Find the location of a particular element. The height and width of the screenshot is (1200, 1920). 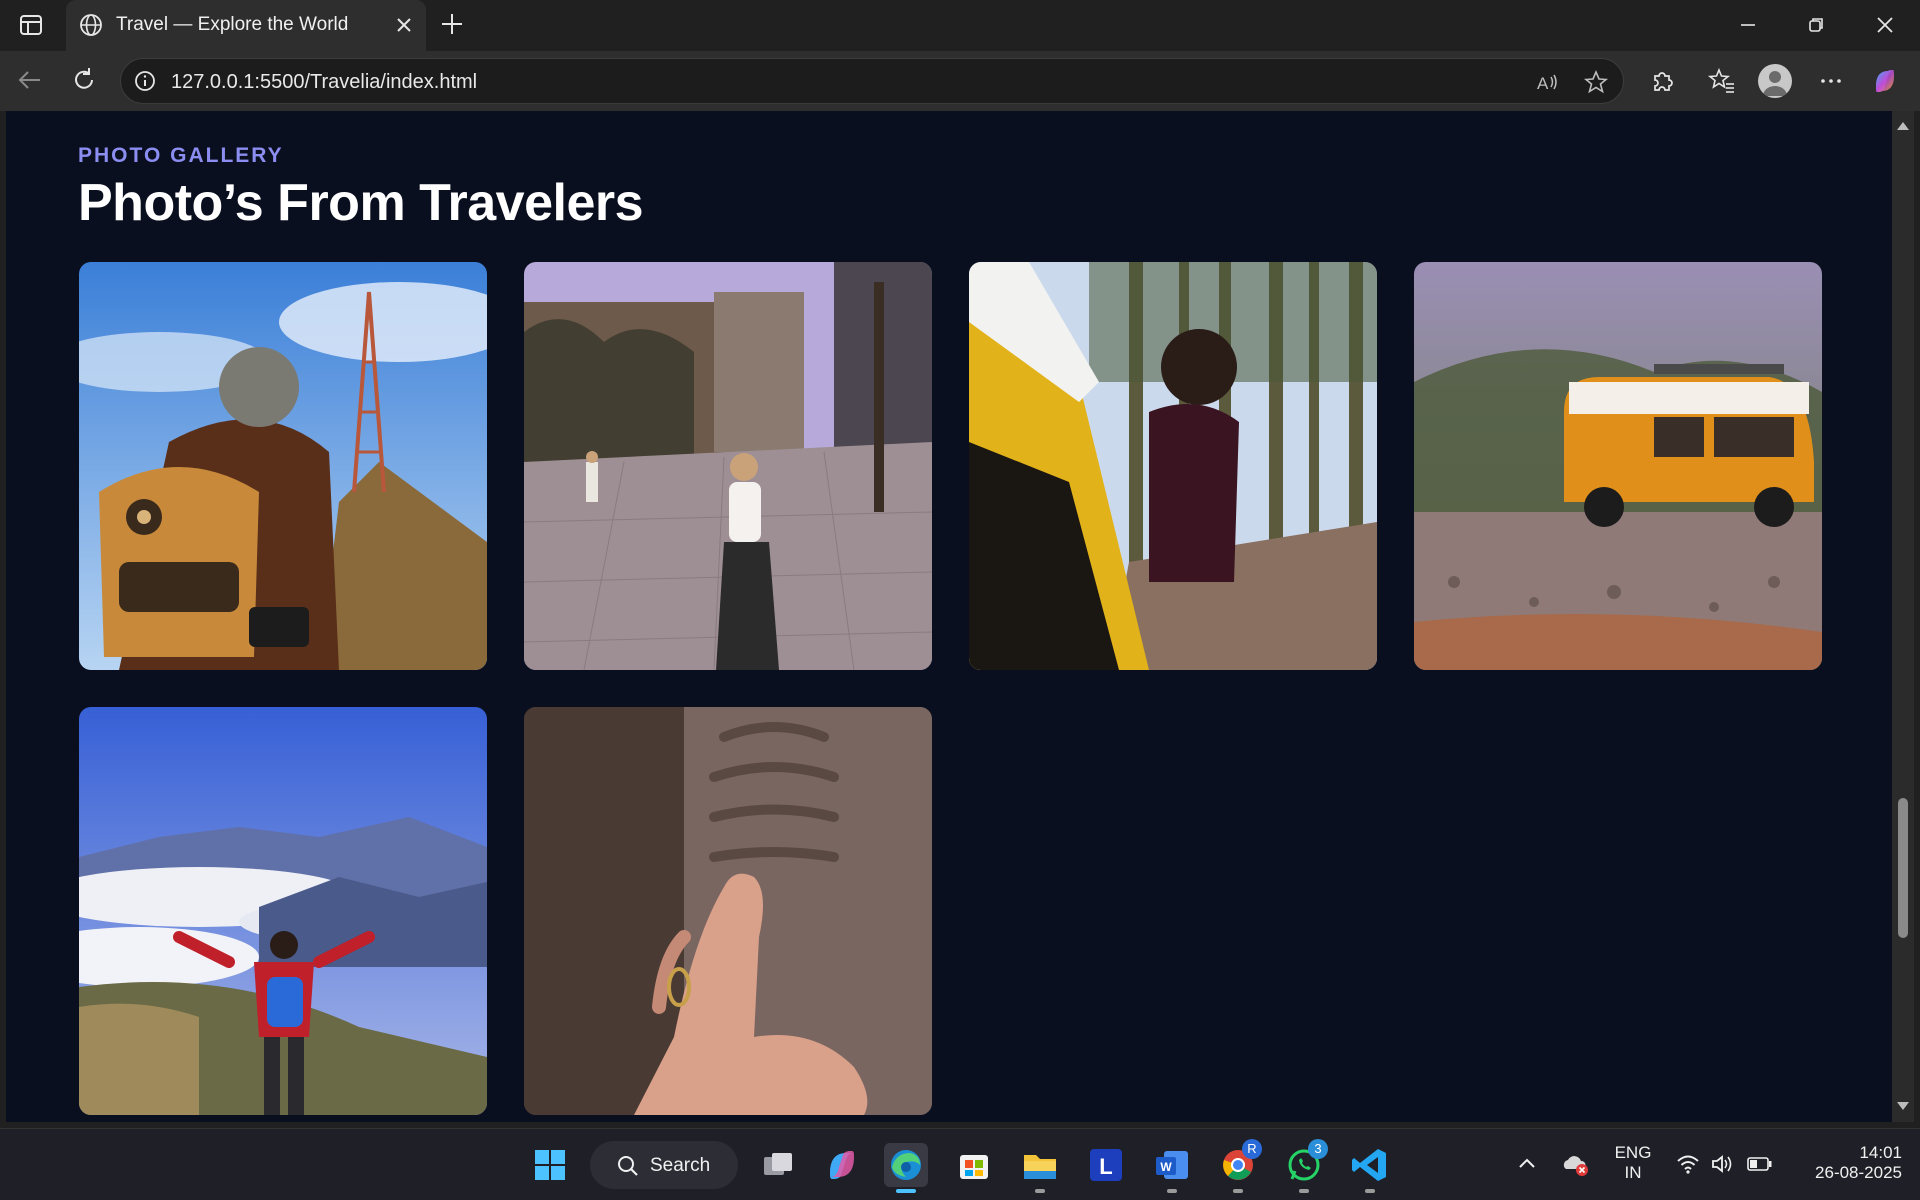

close-window-icon is located at coordinates (1885, 25).